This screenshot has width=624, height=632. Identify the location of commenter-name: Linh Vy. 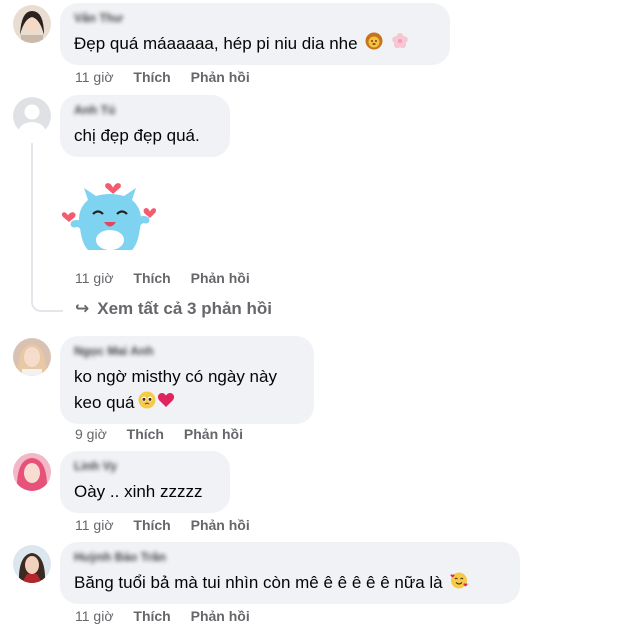
(145, 466).